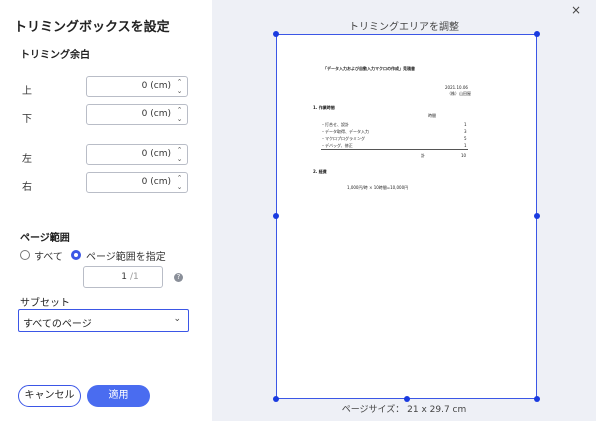  Describe the element at coordinates (465, 131) in the screenshot. I see `doc-item-hours: 3` at that location.